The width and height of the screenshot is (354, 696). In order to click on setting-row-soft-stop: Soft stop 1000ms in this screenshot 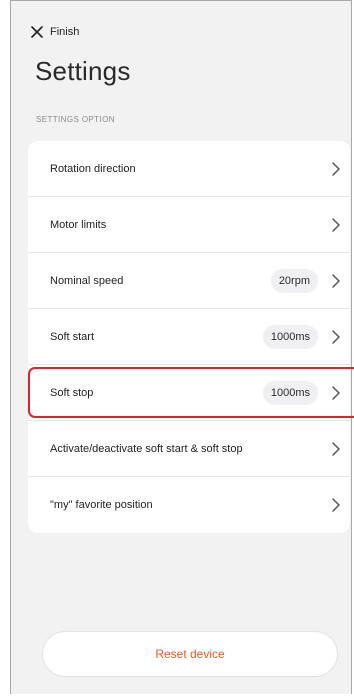, I will do `click(191, 393)`.